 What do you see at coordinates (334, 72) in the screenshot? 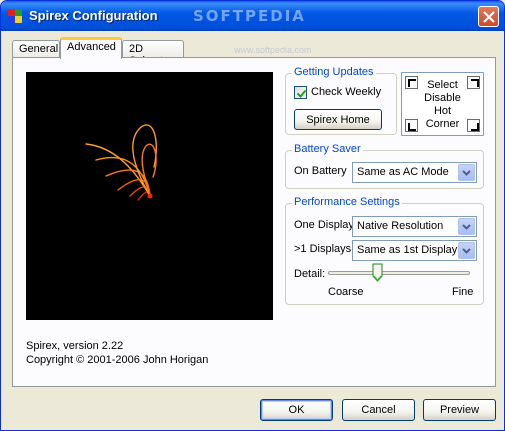
I see `getting-updates-legend: Getting Updates` at bounding box center [334, 72].